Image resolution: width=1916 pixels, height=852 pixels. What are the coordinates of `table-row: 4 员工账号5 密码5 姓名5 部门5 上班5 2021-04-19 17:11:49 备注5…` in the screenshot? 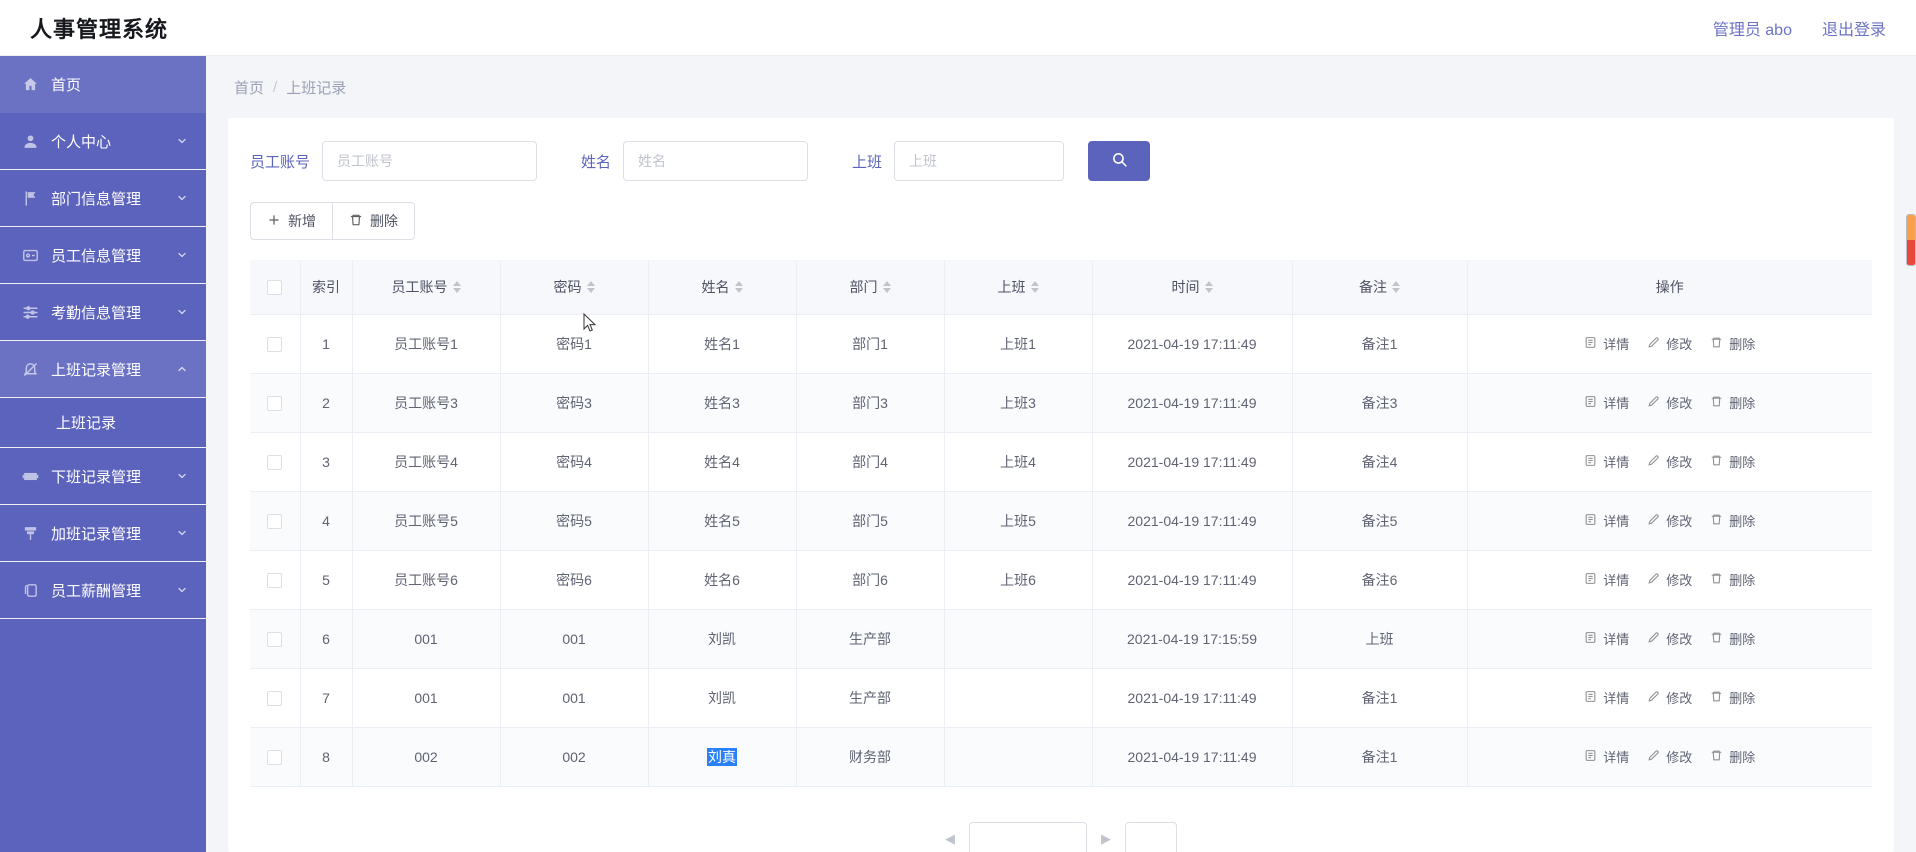 It's located at (1061, 521).